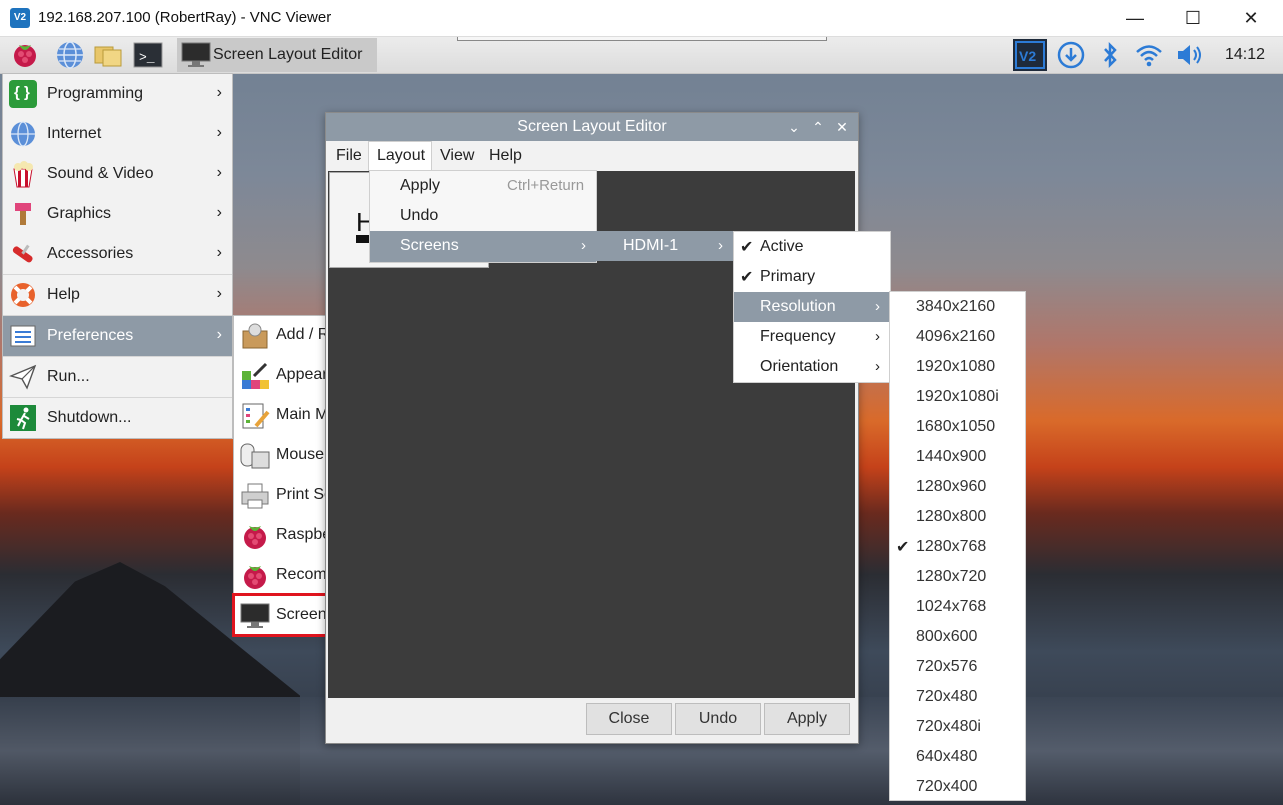  I want to click on programming-icon: { }, so click(23, 94).